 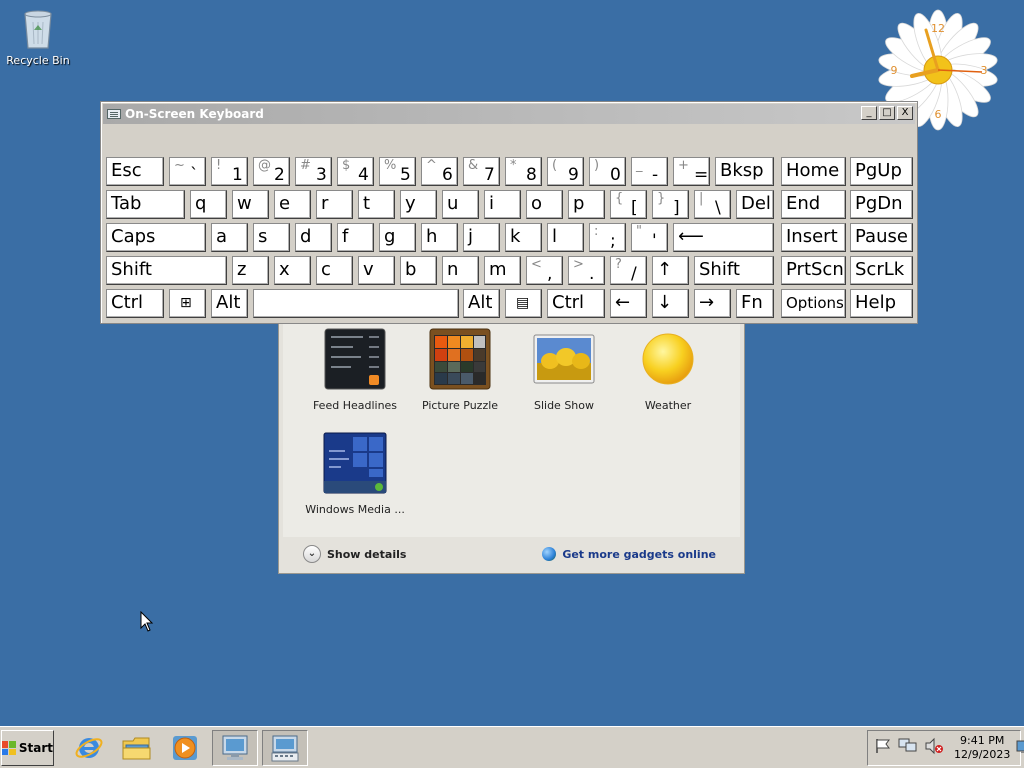 What do you see at coordinates (229, 237) in the screenshot?
I see `key-a: a` at bounding box center [229, 237].